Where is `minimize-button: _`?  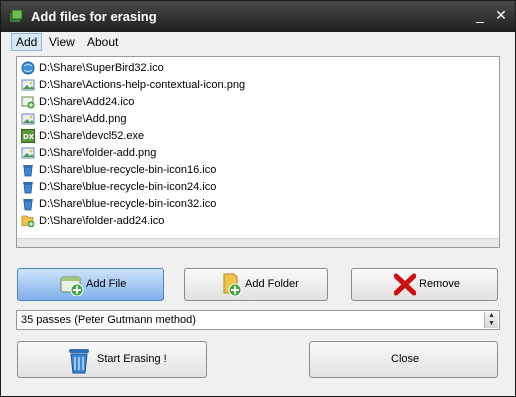
minimize-button: _ is located at coordinates (480, 15).